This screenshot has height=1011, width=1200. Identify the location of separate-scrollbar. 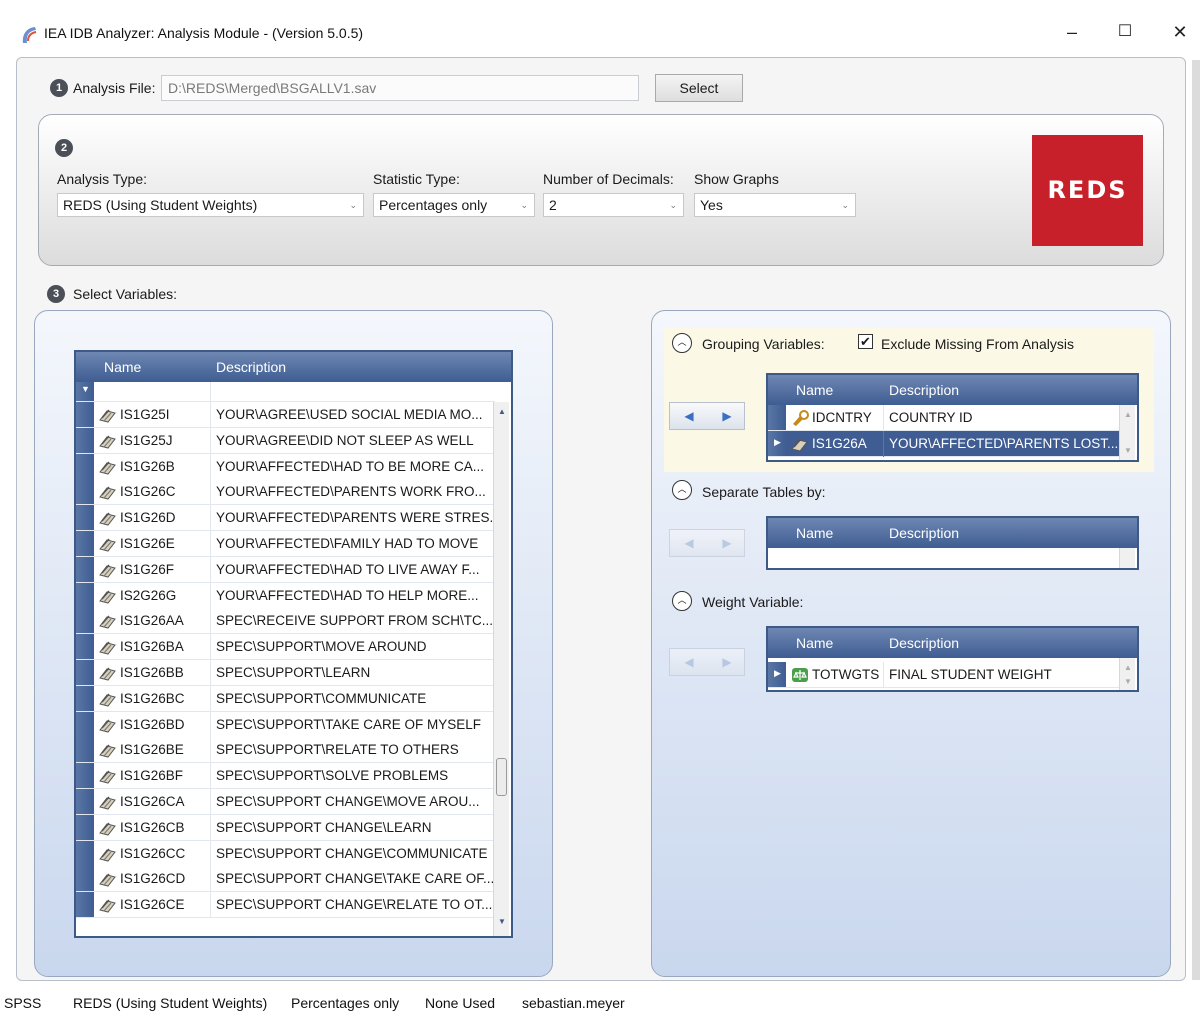
(1127, 558).